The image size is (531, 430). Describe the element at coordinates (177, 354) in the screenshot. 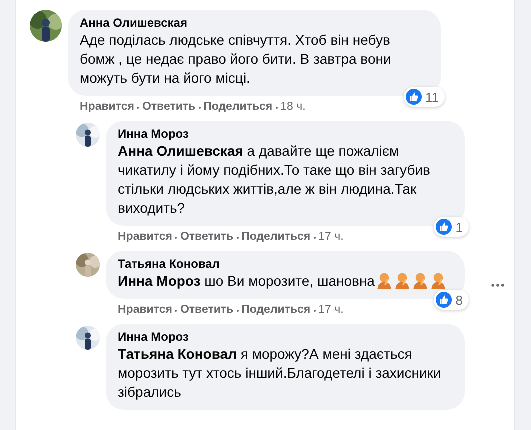

I see `mention-link: Татьяна Коновал` at that location.